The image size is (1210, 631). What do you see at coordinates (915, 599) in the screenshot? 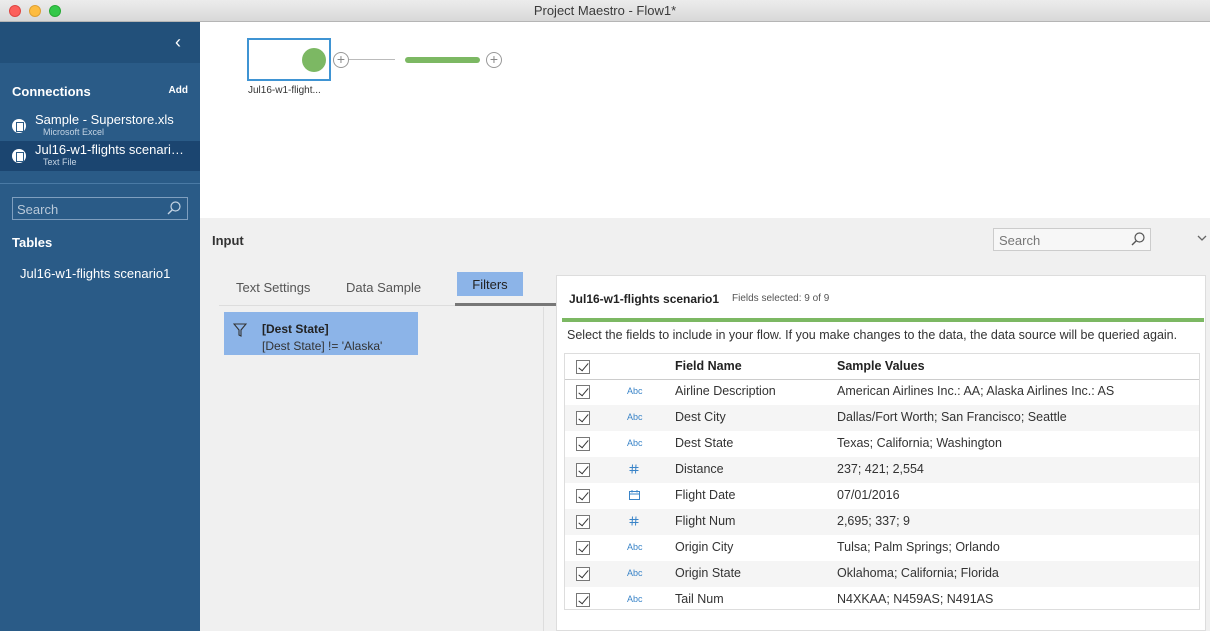
I see `field-sample-values: N4XKAA; N459AS; N491AS` at bounding box center [915, 599].